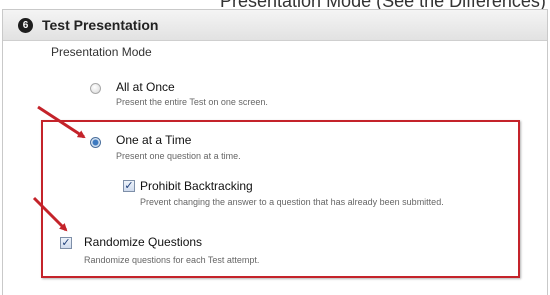 The image size is (550, 295). What do you see at coordinates (50, 214) in the screenshot?
I see `arrow-to-randomize-icon` at bounding box center [50, 214].